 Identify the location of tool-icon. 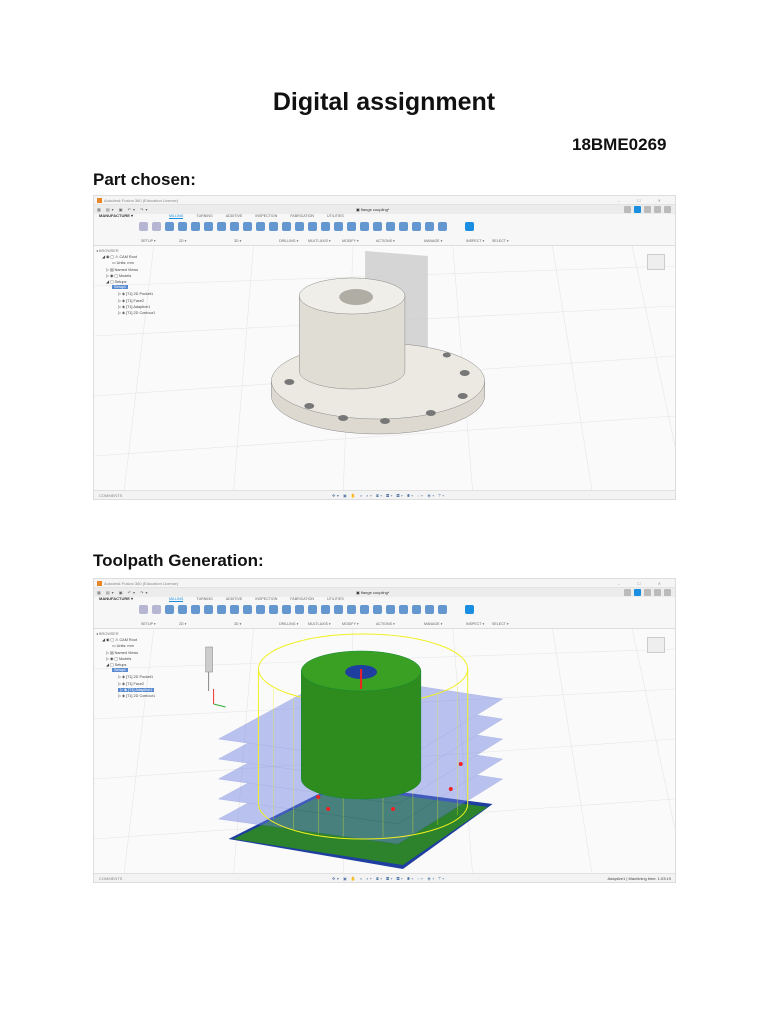
(209, 659).